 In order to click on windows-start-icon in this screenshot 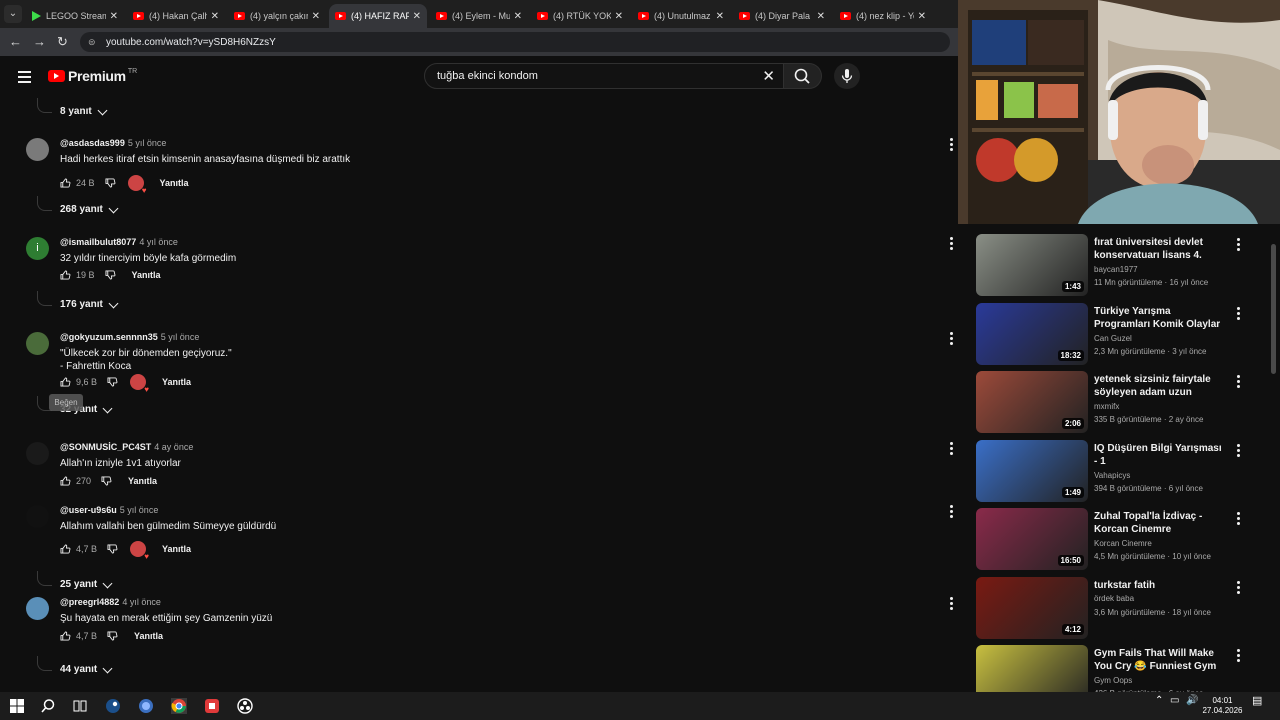, I will do `click(17, 706)`.